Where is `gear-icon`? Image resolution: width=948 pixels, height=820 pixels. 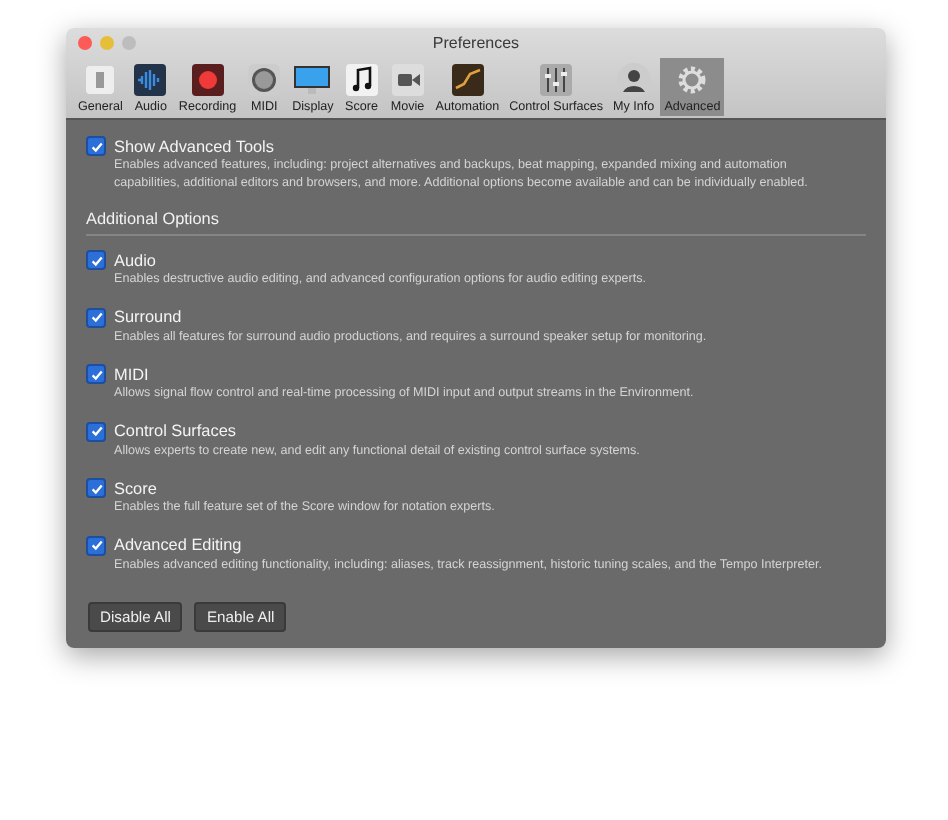
gear-icon is located at coordinates (692, 80).